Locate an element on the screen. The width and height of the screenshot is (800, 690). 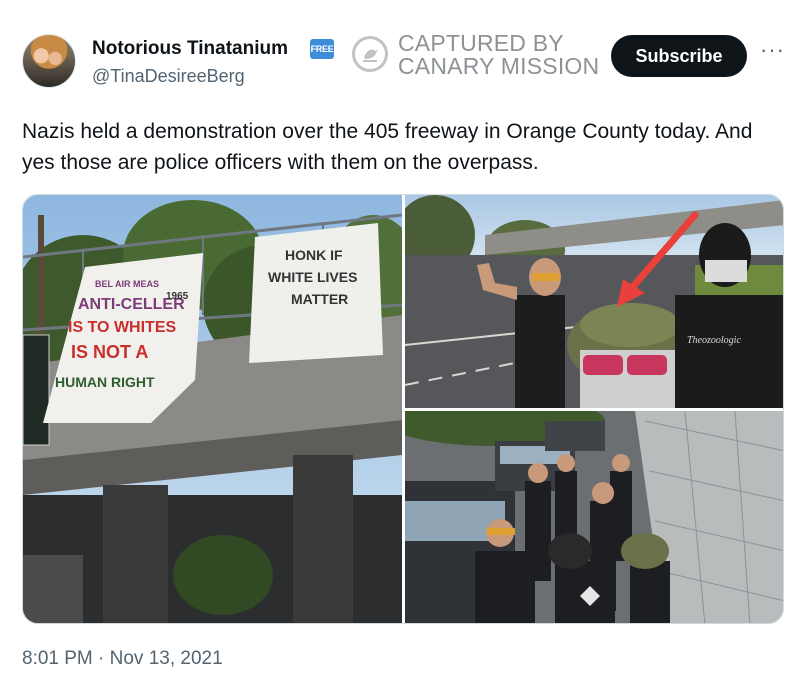
banner-left-line-3: 1965 is located at coordinates (177, 296).